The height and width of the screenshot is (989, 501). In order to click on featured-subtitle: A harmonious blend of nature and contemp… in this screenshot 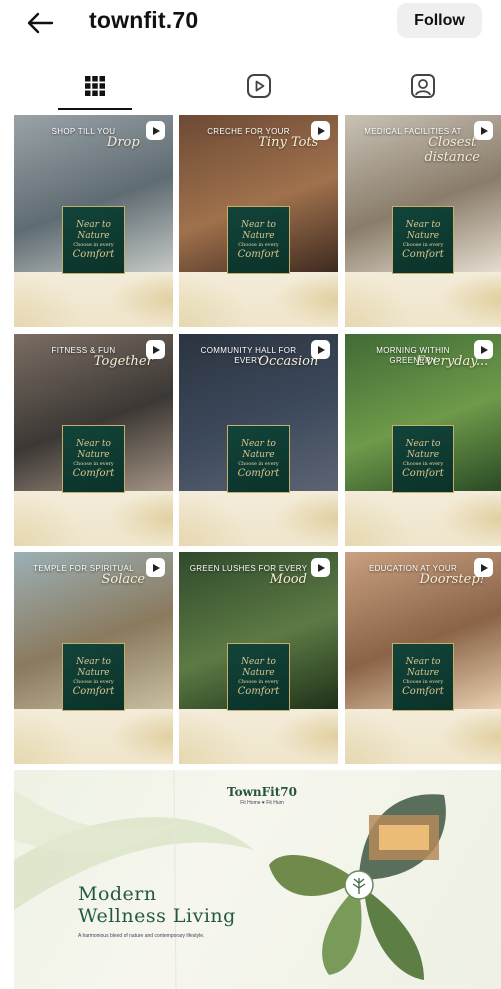, I will do `click(141, 936)`.